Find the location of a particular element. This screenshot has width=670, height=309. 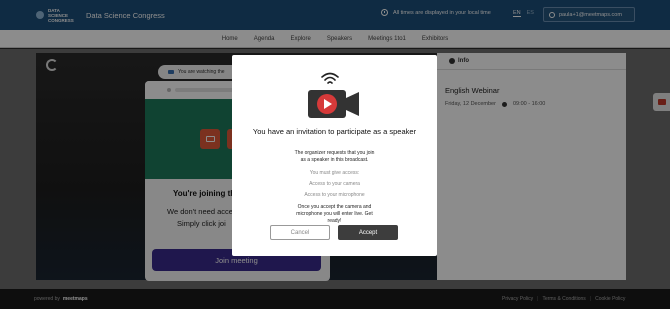

broadcast-wifi-icon is located at coordinates (330, 78).